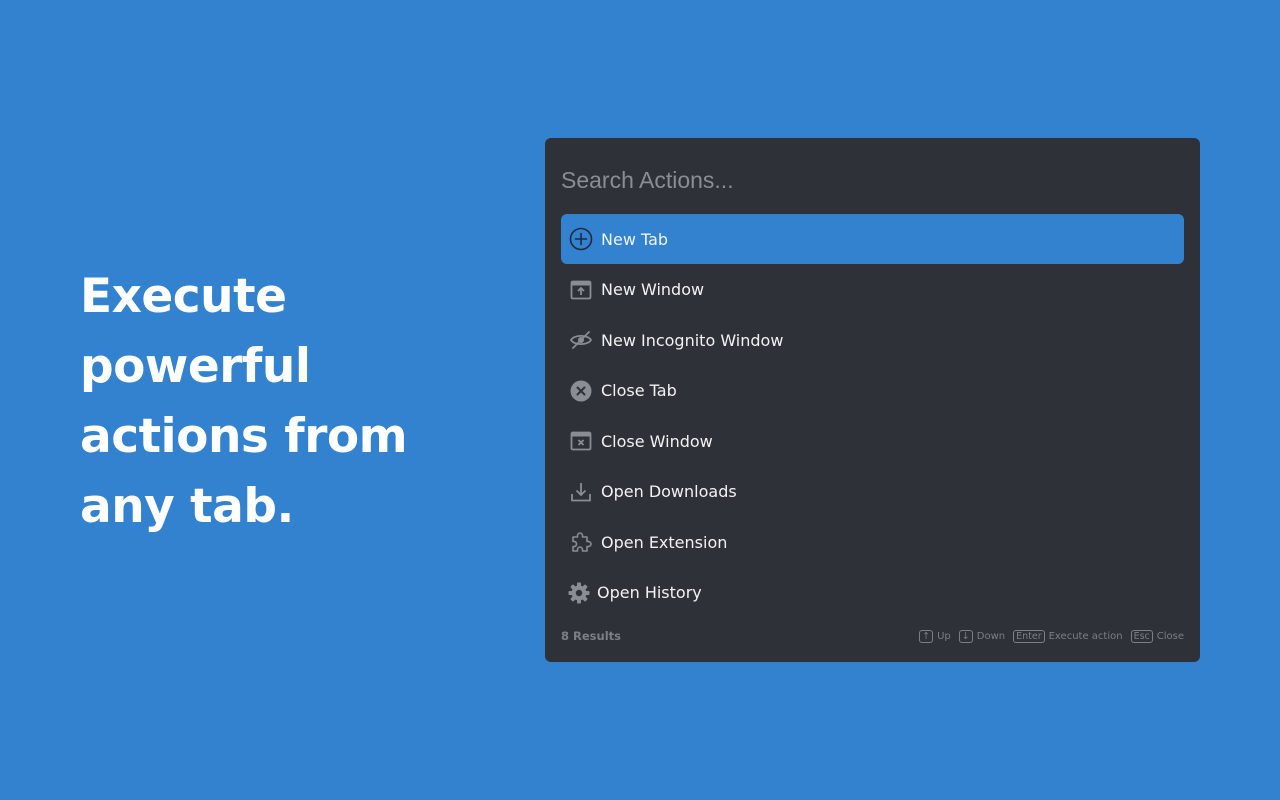 This screenshot has width=1280, height=800. Describe the element at coordinates (581, 239) in the screenshot. I see `plus-circle-icon` at that location.